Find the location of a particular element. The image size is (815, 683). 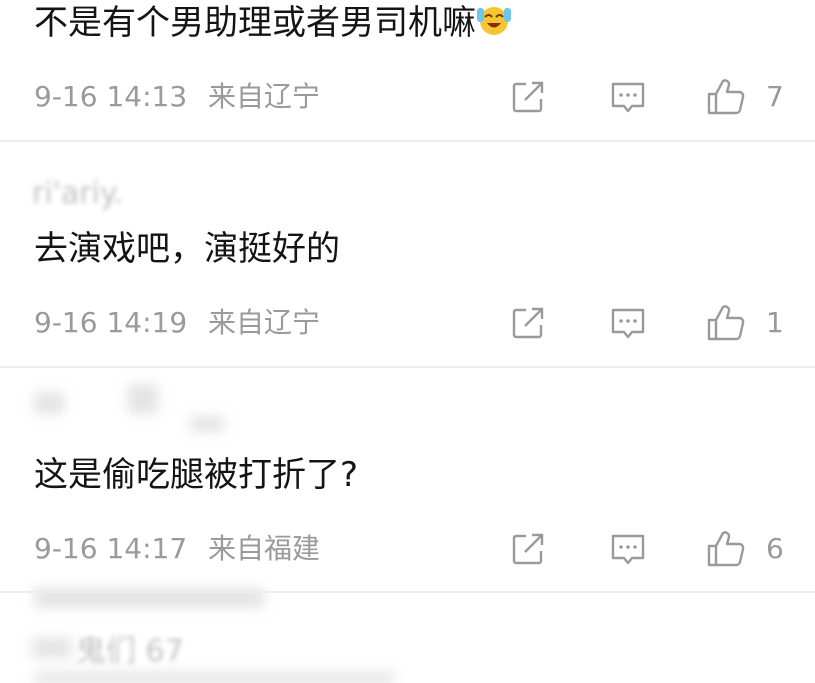

comment-timestamp: 9-16 14:17 is located at coordinates (111, 548).